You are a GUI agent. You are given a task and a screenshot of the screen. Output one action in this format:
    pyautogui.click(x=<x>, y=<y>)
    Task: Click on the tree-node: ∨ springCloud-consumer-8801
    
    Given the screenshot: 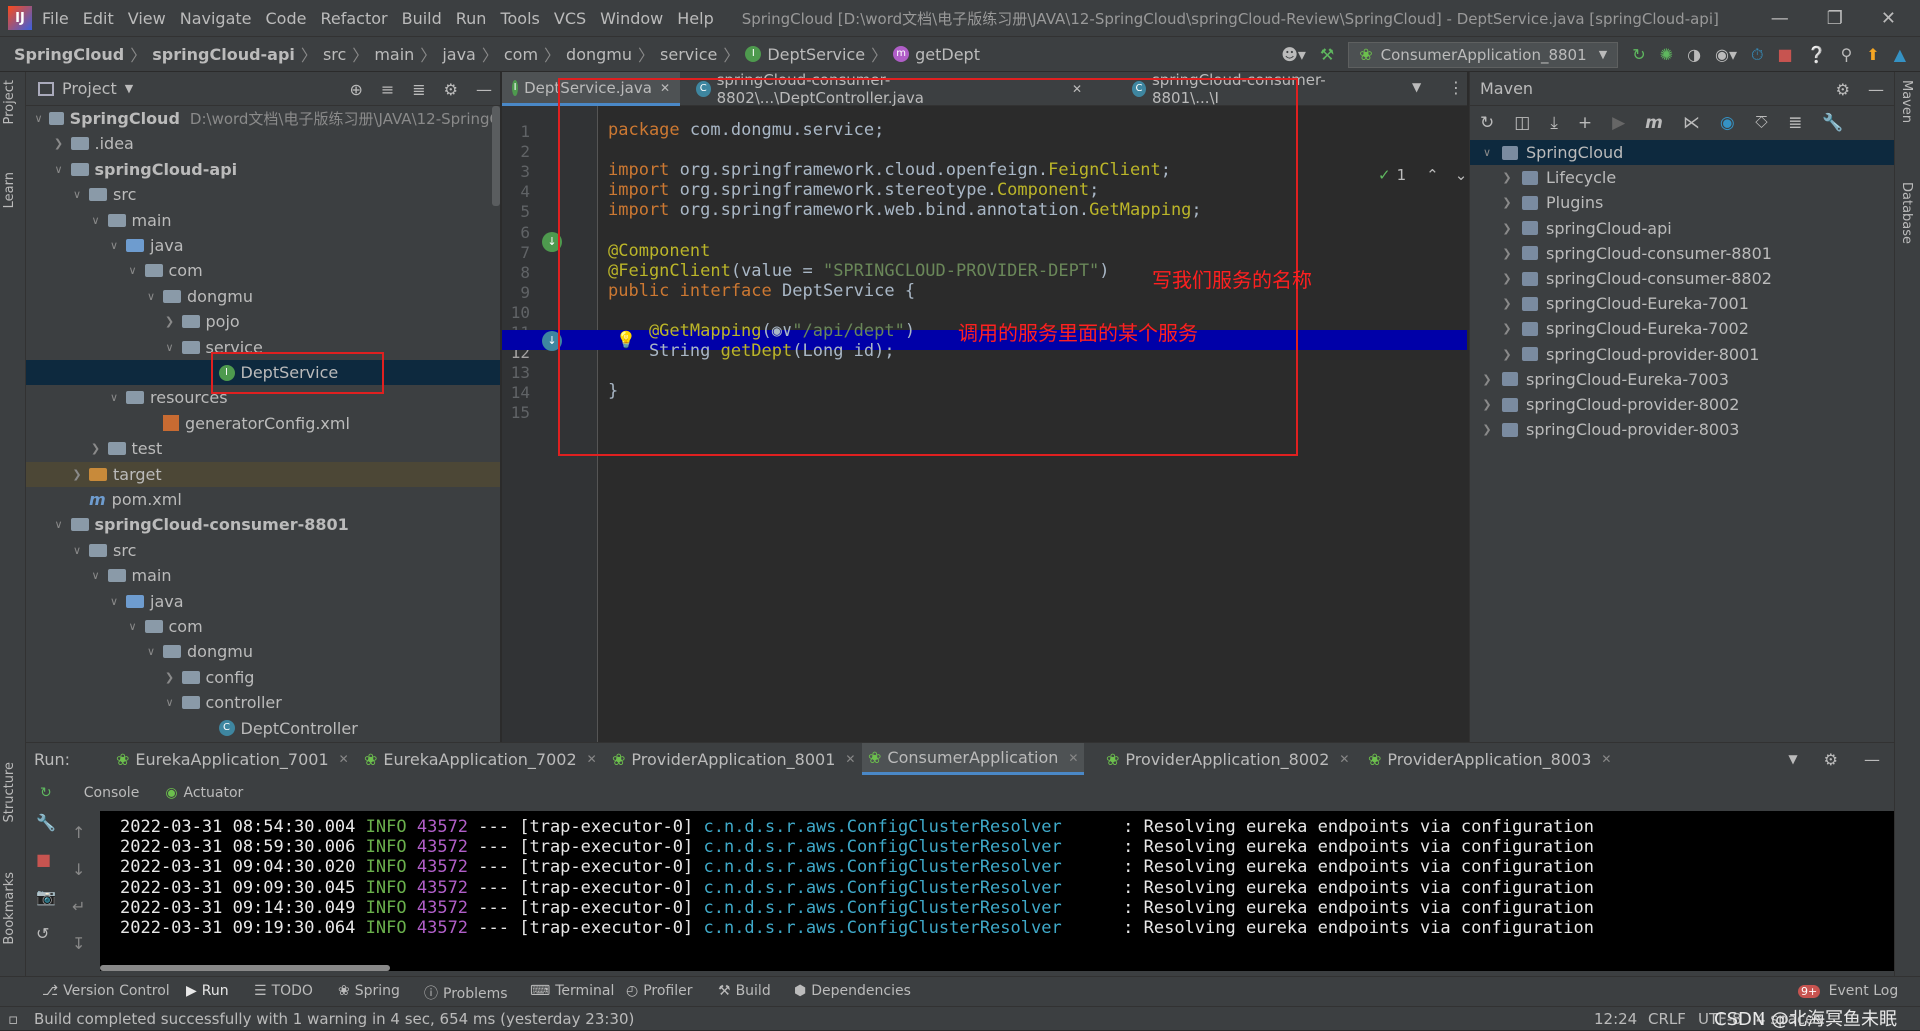 What is the action you would take?
    pyautogui.click(x=263, y=524)
    